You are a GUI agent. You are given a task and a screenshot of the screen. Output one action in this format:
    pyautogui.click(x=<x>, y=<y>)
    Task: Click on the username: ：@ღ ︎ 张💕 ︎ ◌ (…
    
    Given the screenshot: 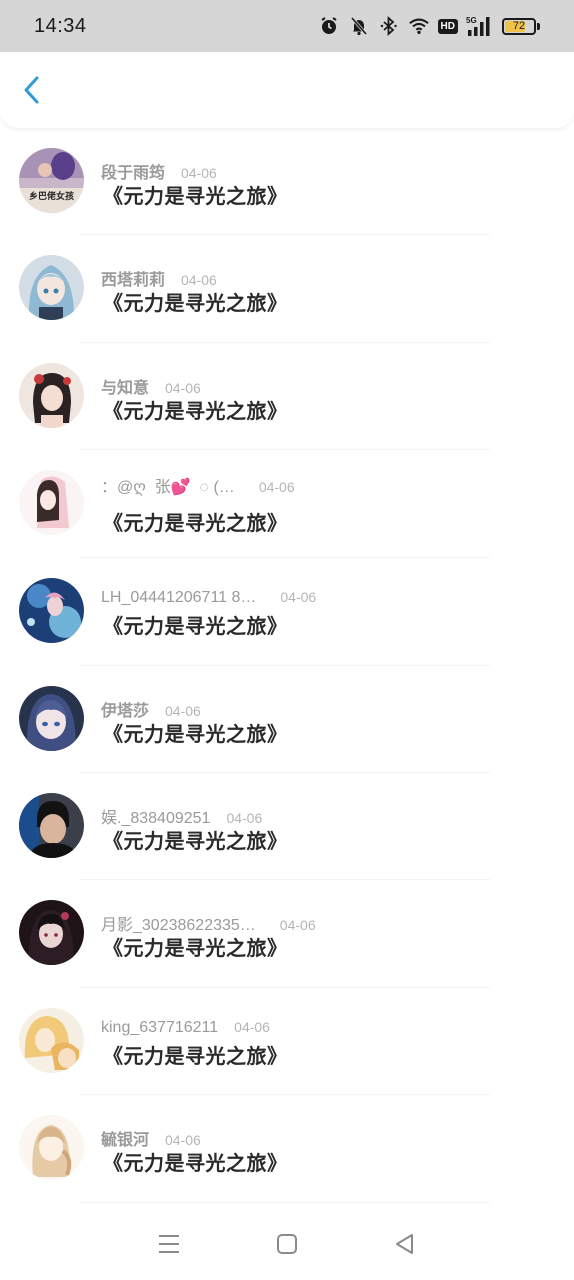 What is the action you would take?
    pyautogui.click(x=168, y=485)
    